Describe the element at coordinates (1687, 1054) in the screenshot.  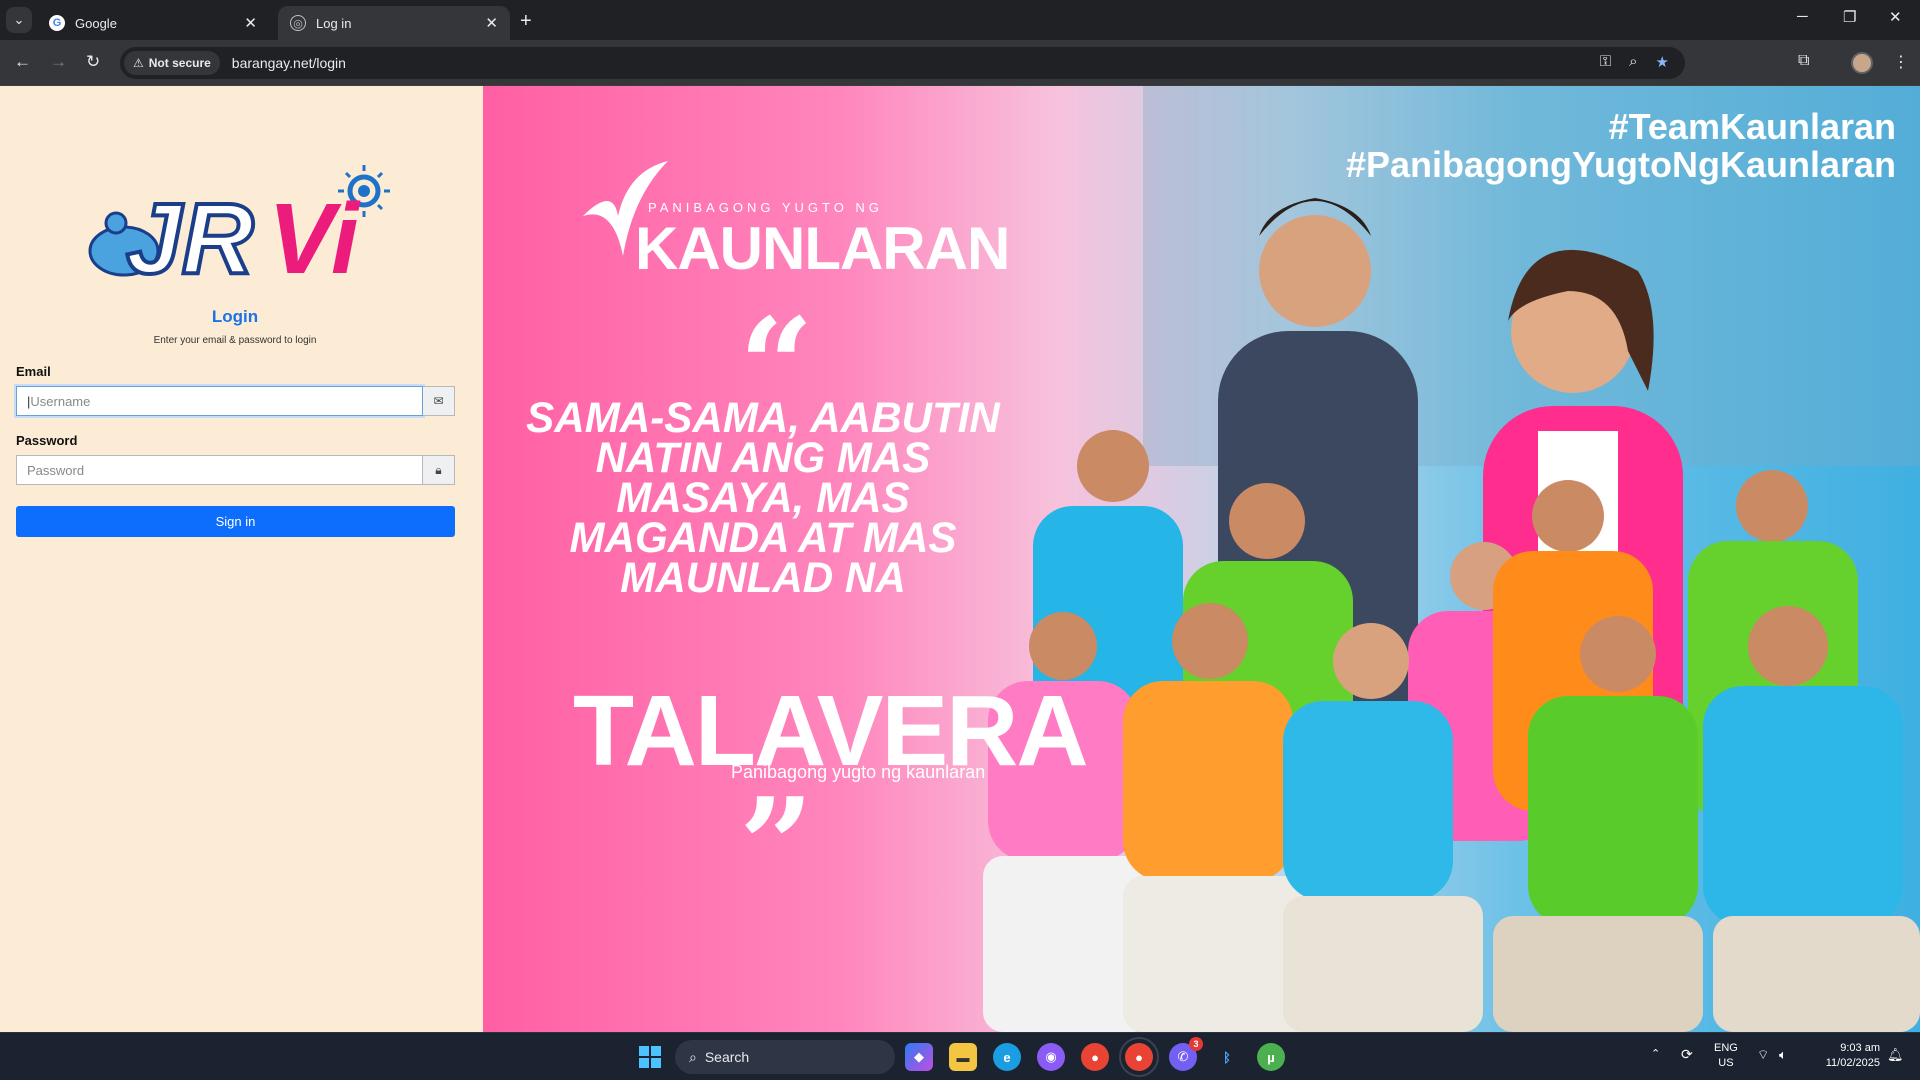
I see `sync-icon: ⟳` at that location.